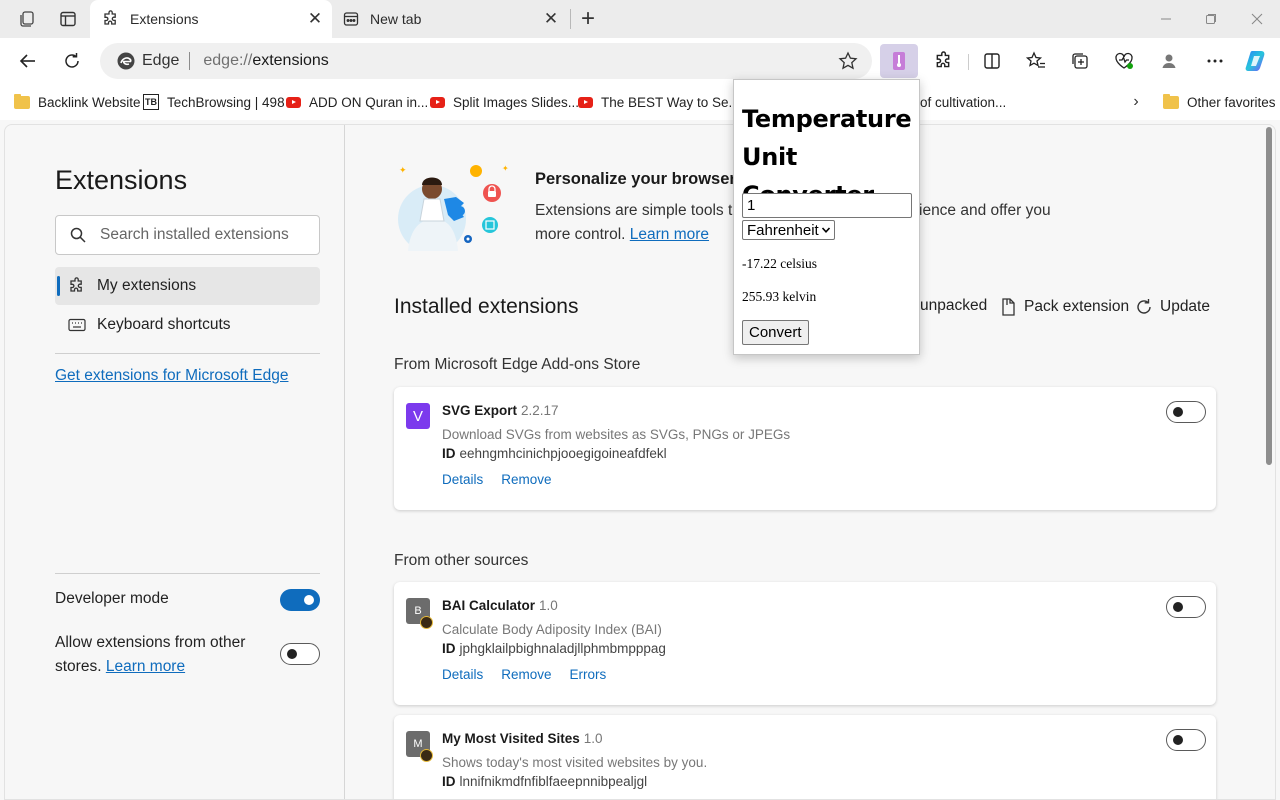 This screenshot has height=800, width=1280. Describe the element at coordinates (1136, 102) in the screenshot. I see `chevron-right-icon: ›` at that location.